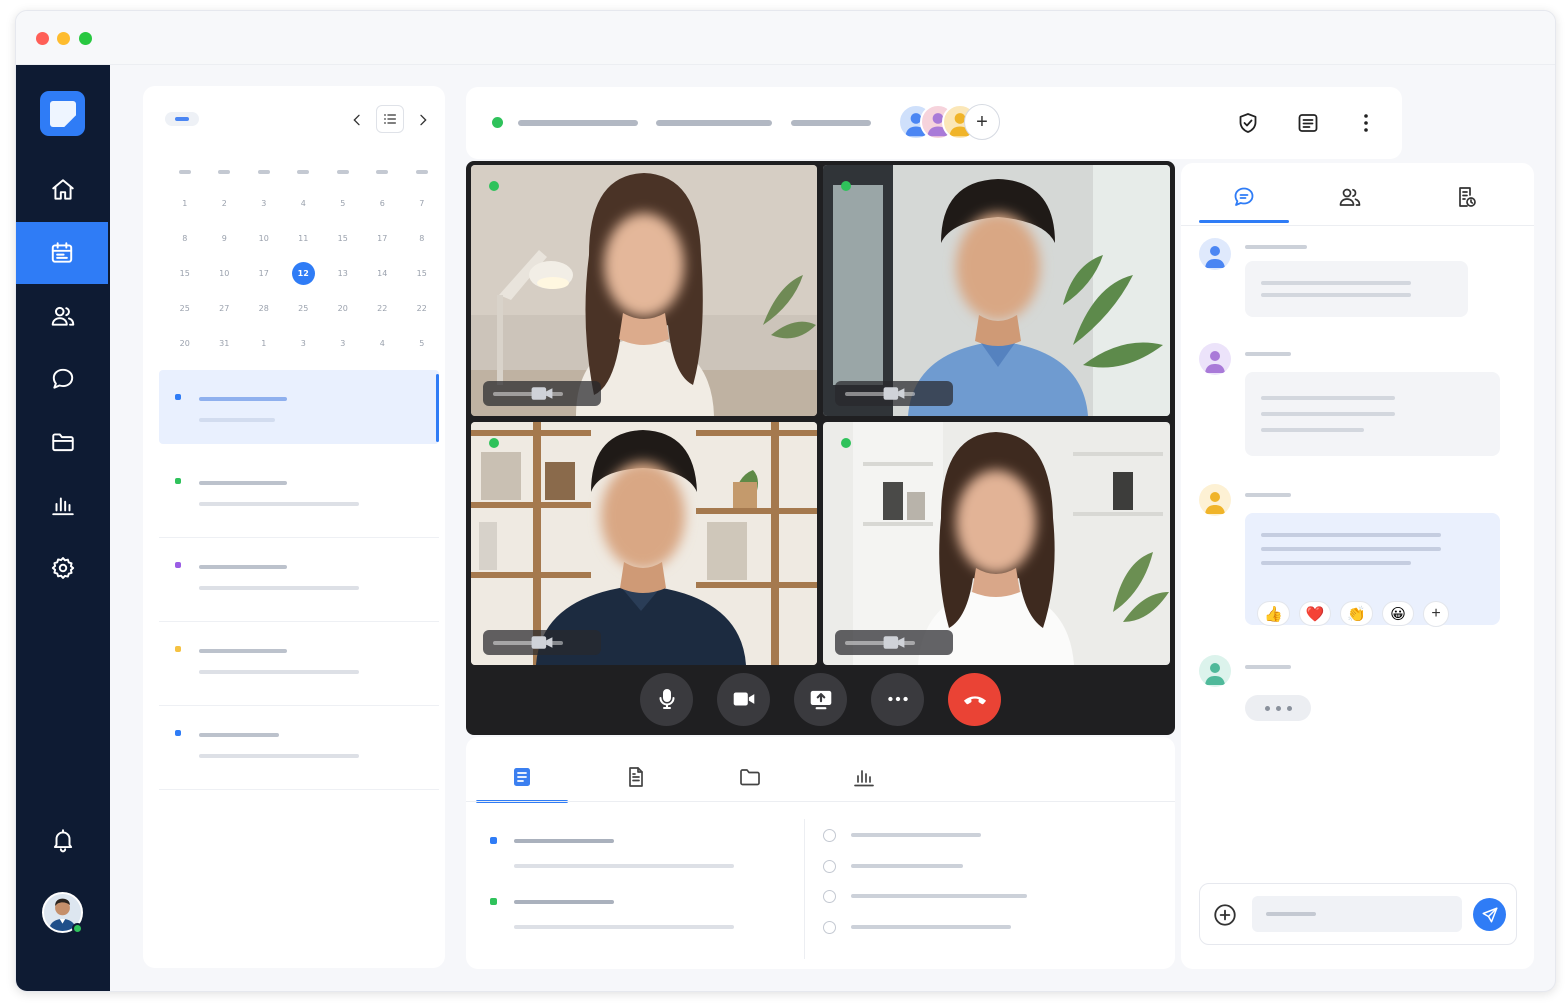 Image resolution: width=1568 pixels, height=1003 pixels. What do you see at coordinates (982, 122) in the screenshot?
I see `add-participant-button: +` at bounding box center [982, 122].